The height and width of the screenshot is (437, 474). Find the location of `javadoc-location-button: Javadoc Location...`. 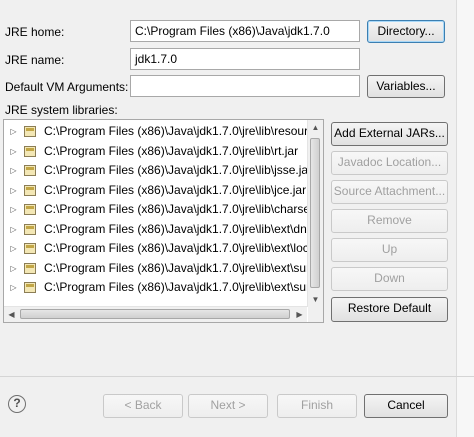

javadoc-location-button: Javadoc Location... is located at coordinates (389, 163).